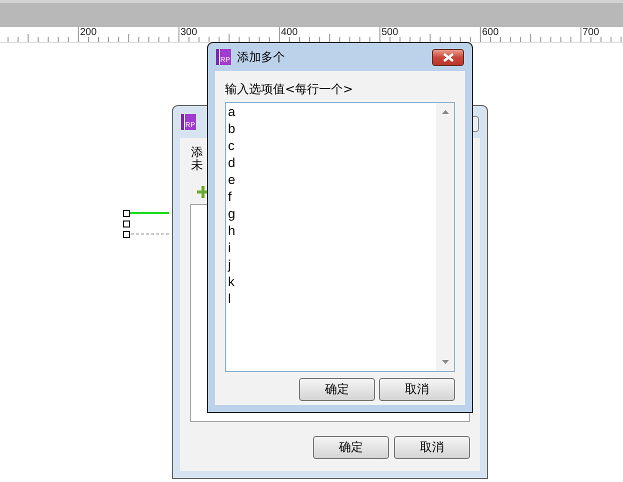  I want to click on ruler-label: 500, so click(389, 32).